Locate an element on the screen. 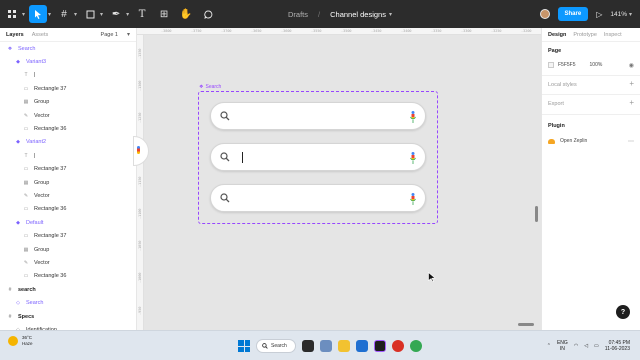 The height and width of the screenshot is (360, 640). add-style-plus-icon: + is located at coordinates (631, 83).